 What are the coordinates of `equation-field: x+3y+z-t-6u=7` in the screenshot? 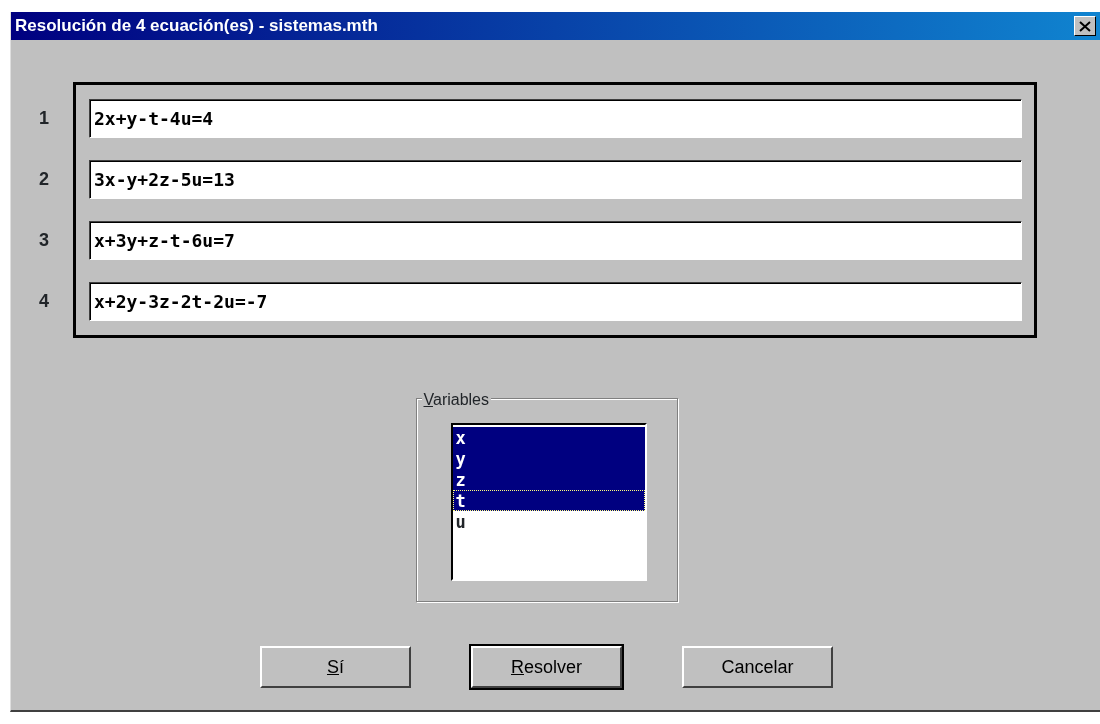 It's located at (555, 240).